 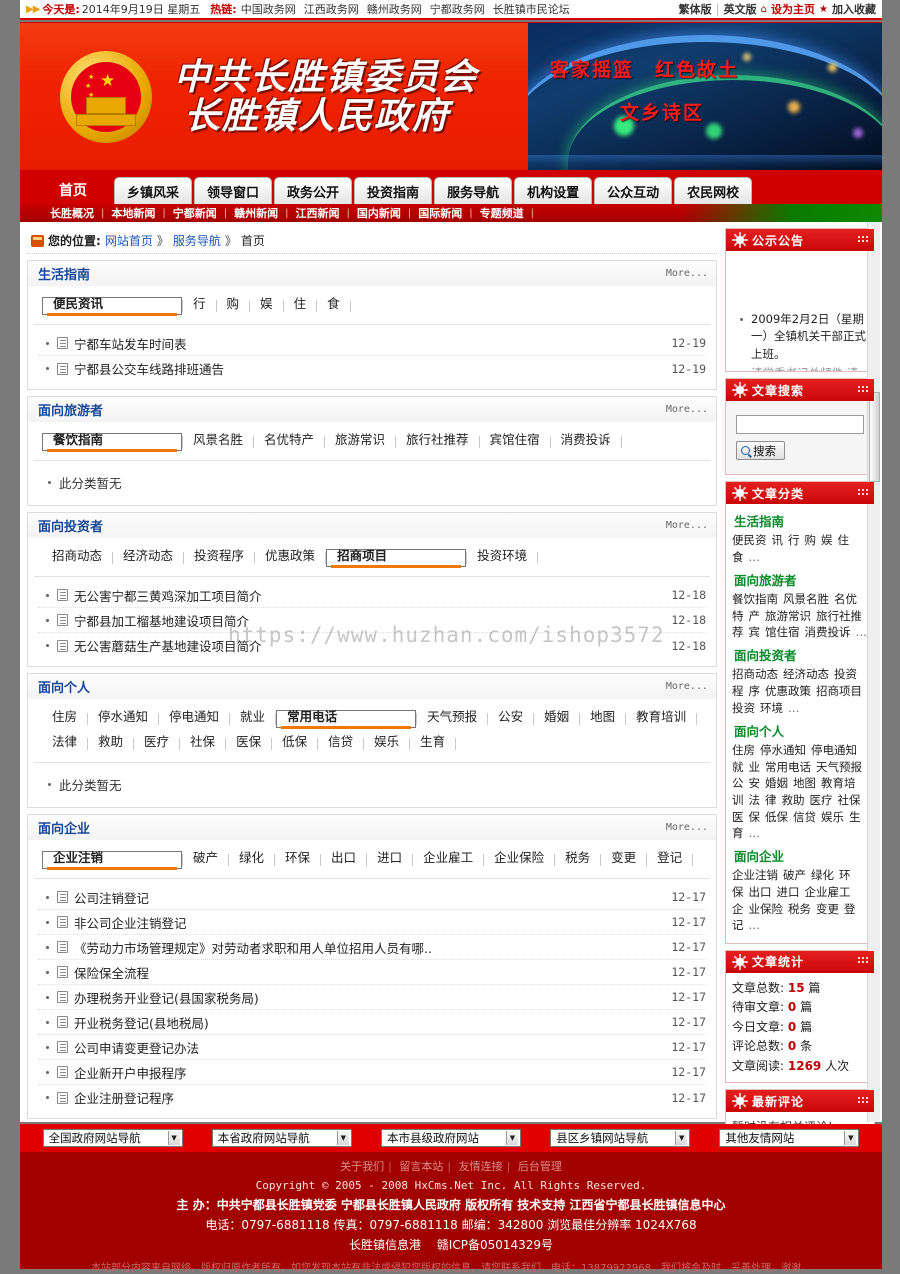 I want to click on article-row: 办理税务开业登记(县国家税务局) 12-17, so click(x=372, y=997).